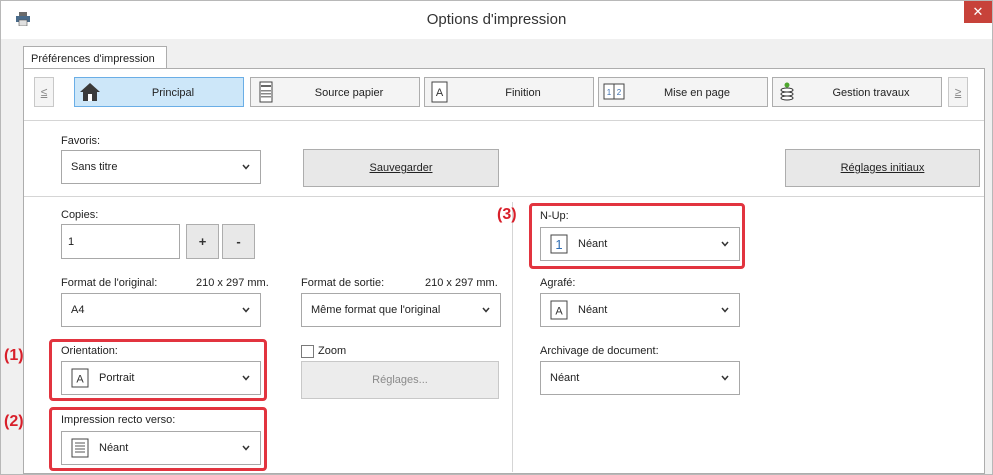 This screenshot has height=475, width=993. I want to click on nav-prev-button: ≤, so click(44, 92).